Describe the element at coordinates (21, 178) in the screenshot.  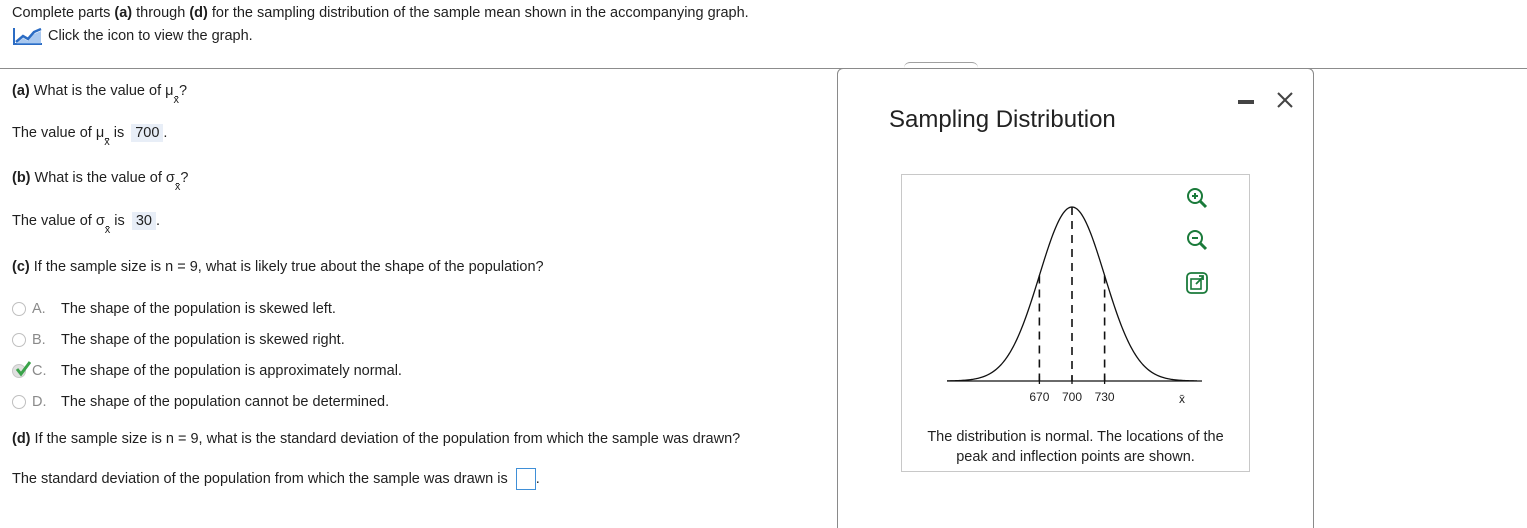
I see `part-b-label: (b)` at that location.